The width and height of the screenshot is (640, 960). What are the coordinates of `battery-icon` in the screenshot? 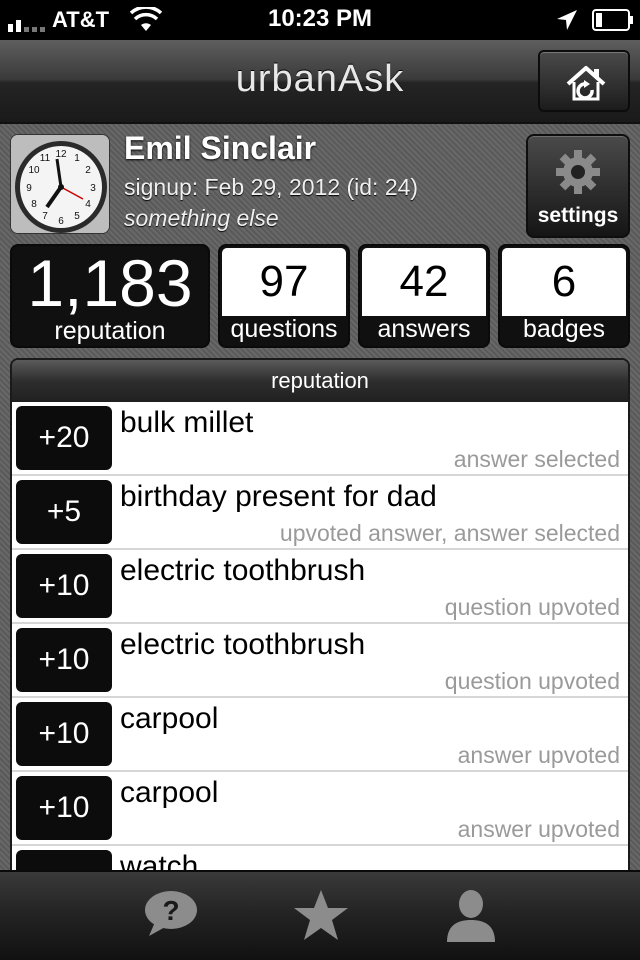 It's located at (612, 20).